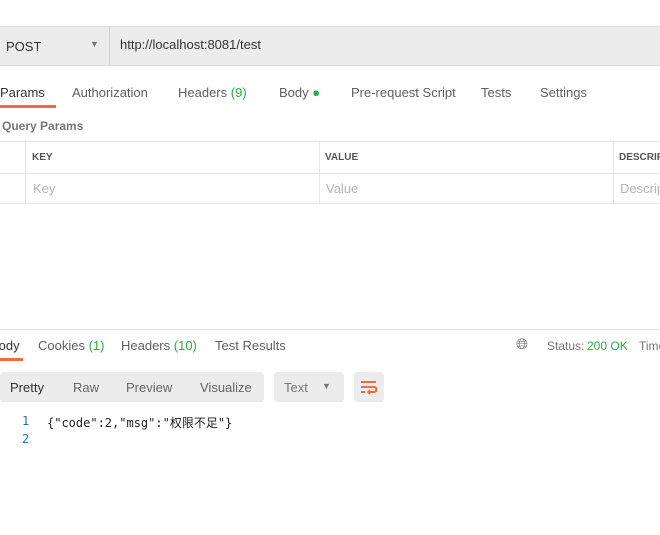 This screenshot has width=660, height=535. I want to click on wrap-lines-icon, so click(369, 388).